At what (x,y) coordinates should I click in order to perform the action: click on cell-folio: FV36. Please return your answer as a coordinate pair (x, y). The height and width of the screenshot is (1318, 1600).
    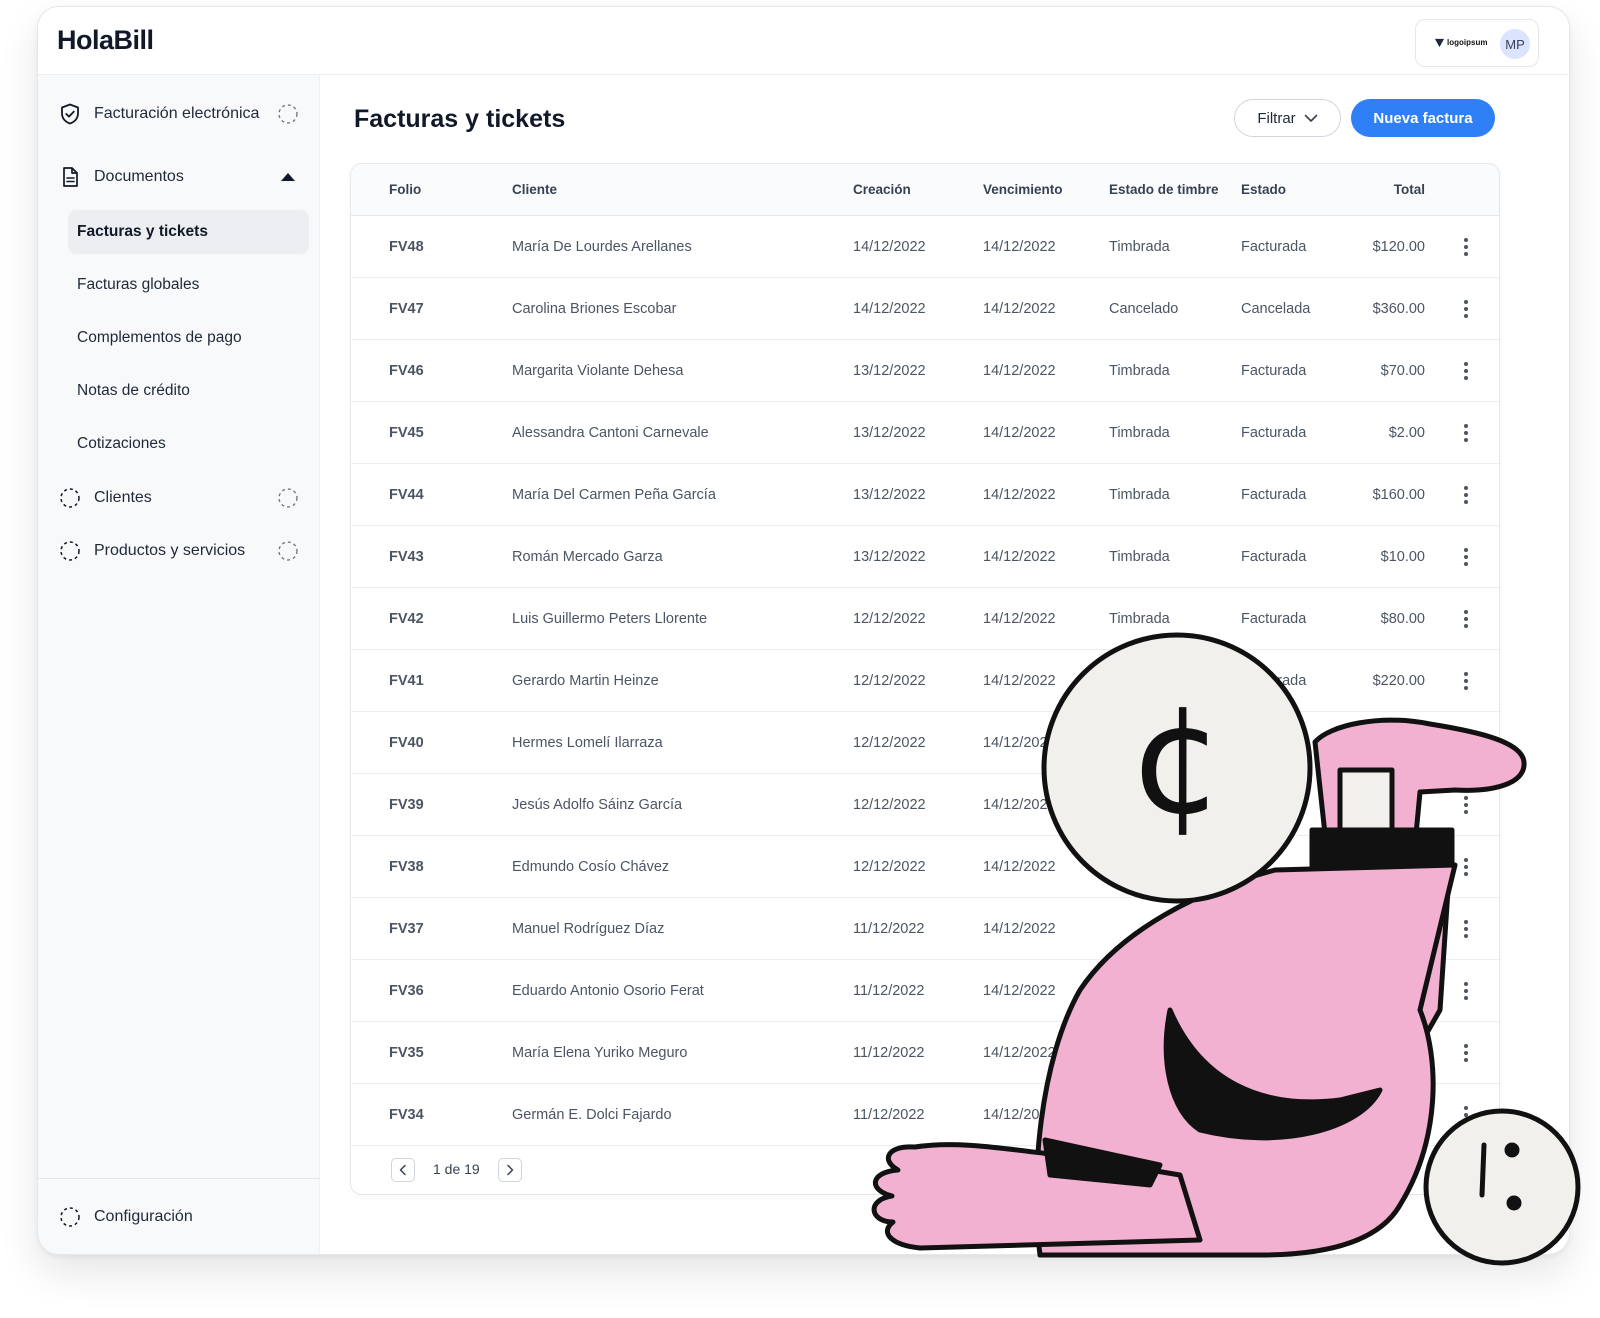
    Looking at the image, I should click on (406, 991).